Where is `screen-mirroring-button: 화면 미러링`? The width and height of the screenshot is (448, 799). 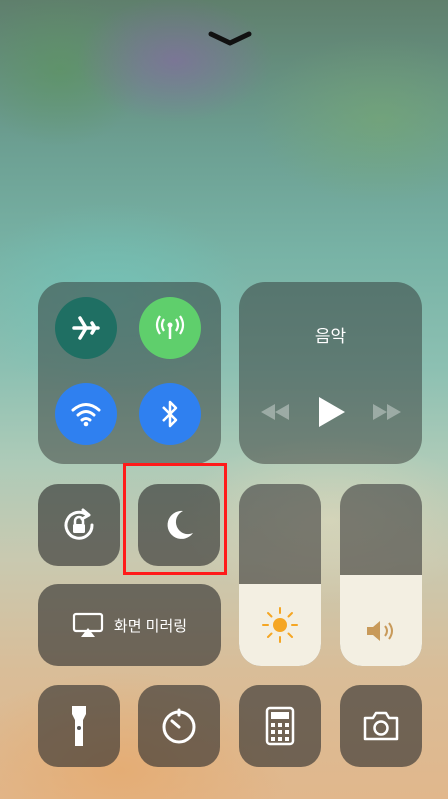
screen-mirroring-button: 화면 미러링 is located at coordinates (129, 625).